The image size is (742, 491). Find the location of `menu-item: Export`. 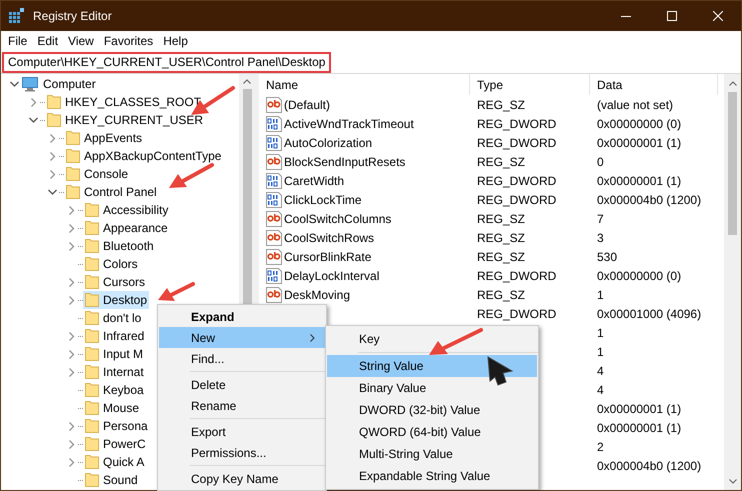

menu-item: Export is located at coordinates (242, 431).